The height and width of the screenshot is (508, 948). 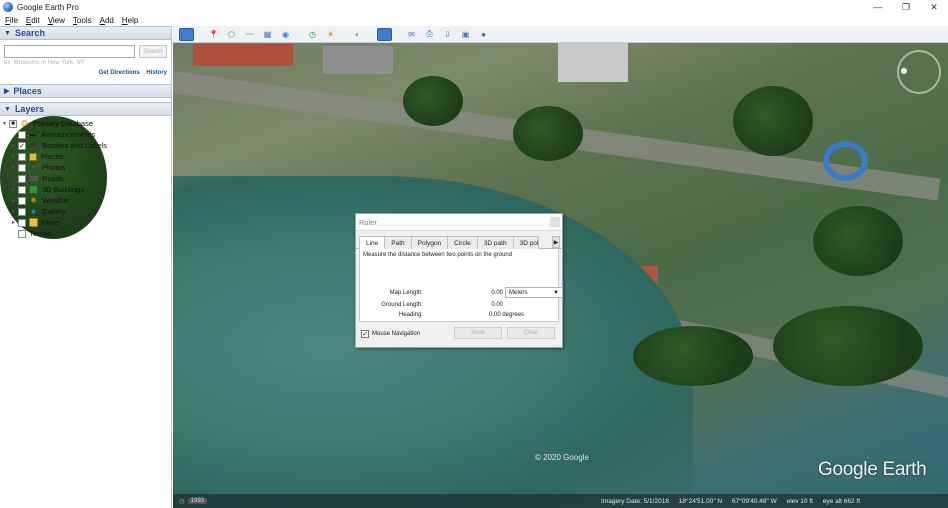 I want to click on ground-length-label: Ground Length:, so click(x=402, y=304).